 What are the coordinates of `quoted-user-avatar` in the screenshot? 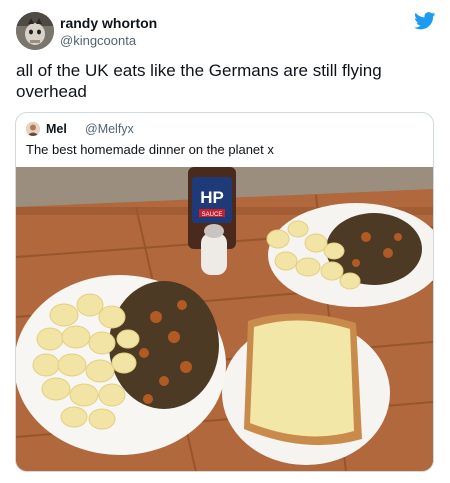 It's located at (33, 129).